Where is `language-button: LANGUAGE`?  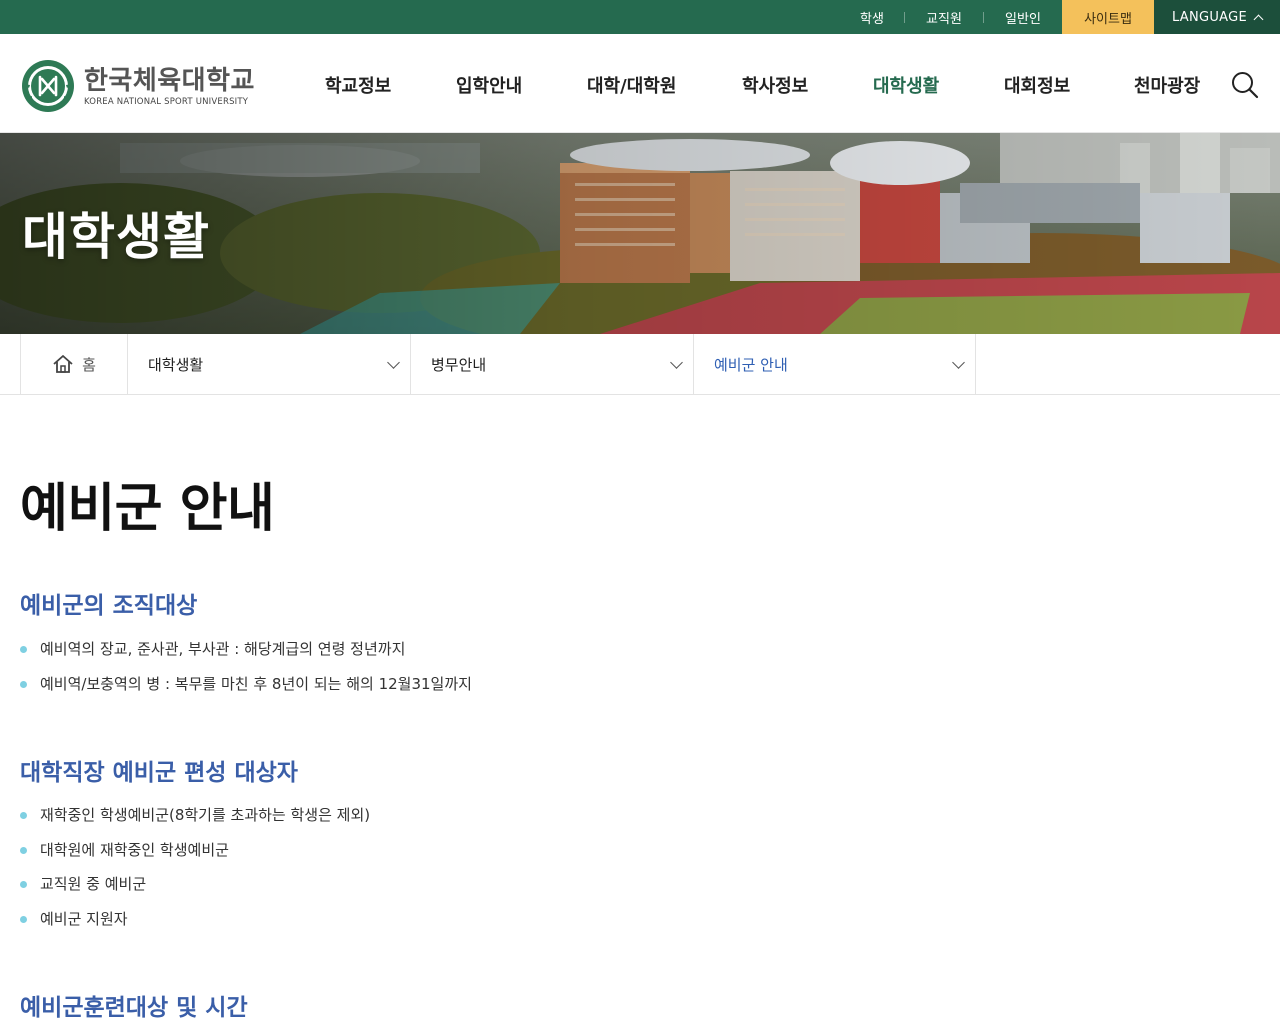 language-button: LANGUAGE is located at coordinates (1217, 17).